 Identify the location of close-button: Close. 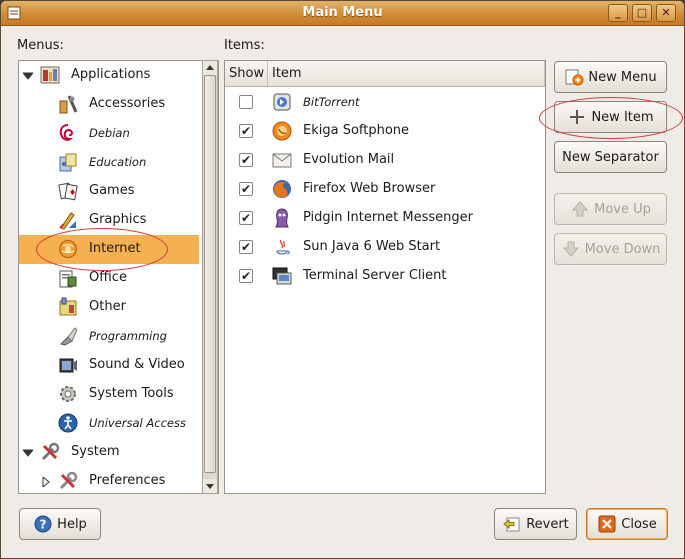
(627, 524).